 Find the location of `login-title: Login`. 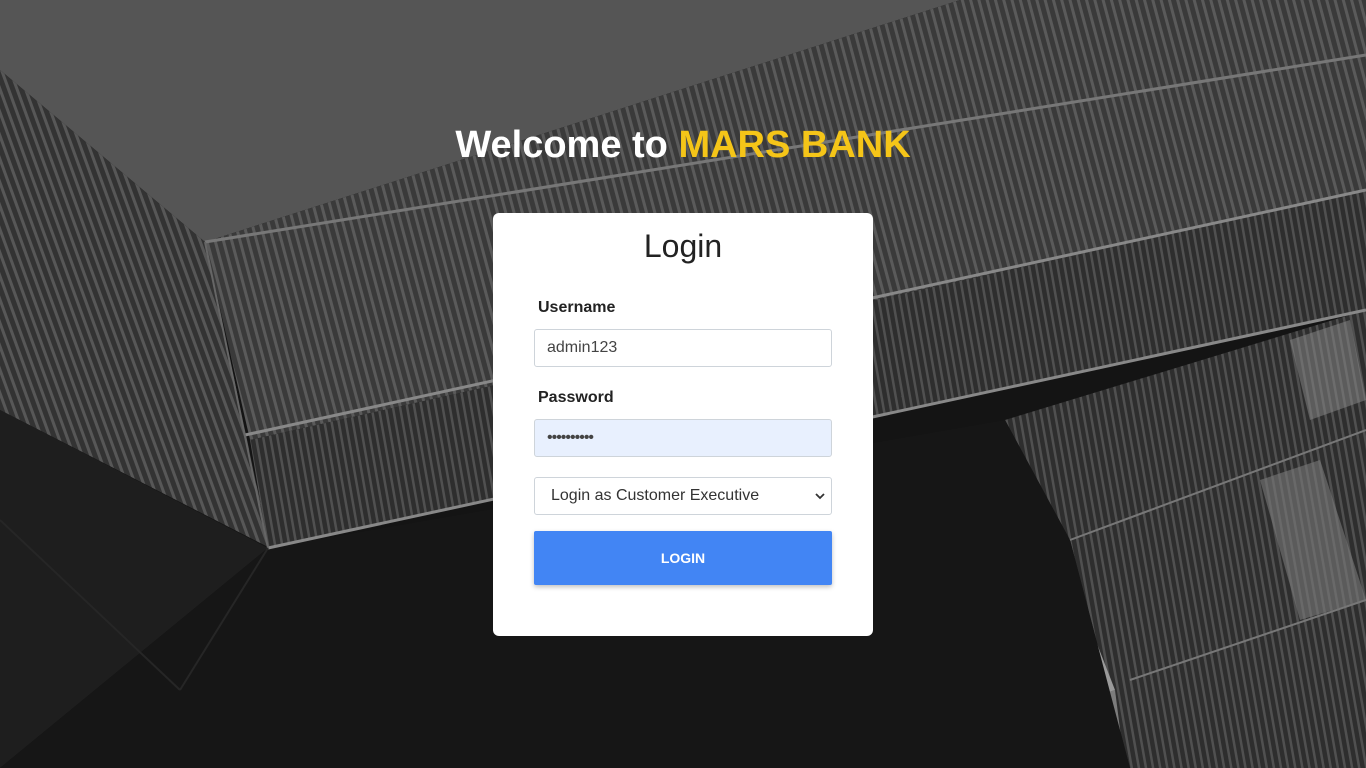

login-title: Login is located at coordinates (683, 246).